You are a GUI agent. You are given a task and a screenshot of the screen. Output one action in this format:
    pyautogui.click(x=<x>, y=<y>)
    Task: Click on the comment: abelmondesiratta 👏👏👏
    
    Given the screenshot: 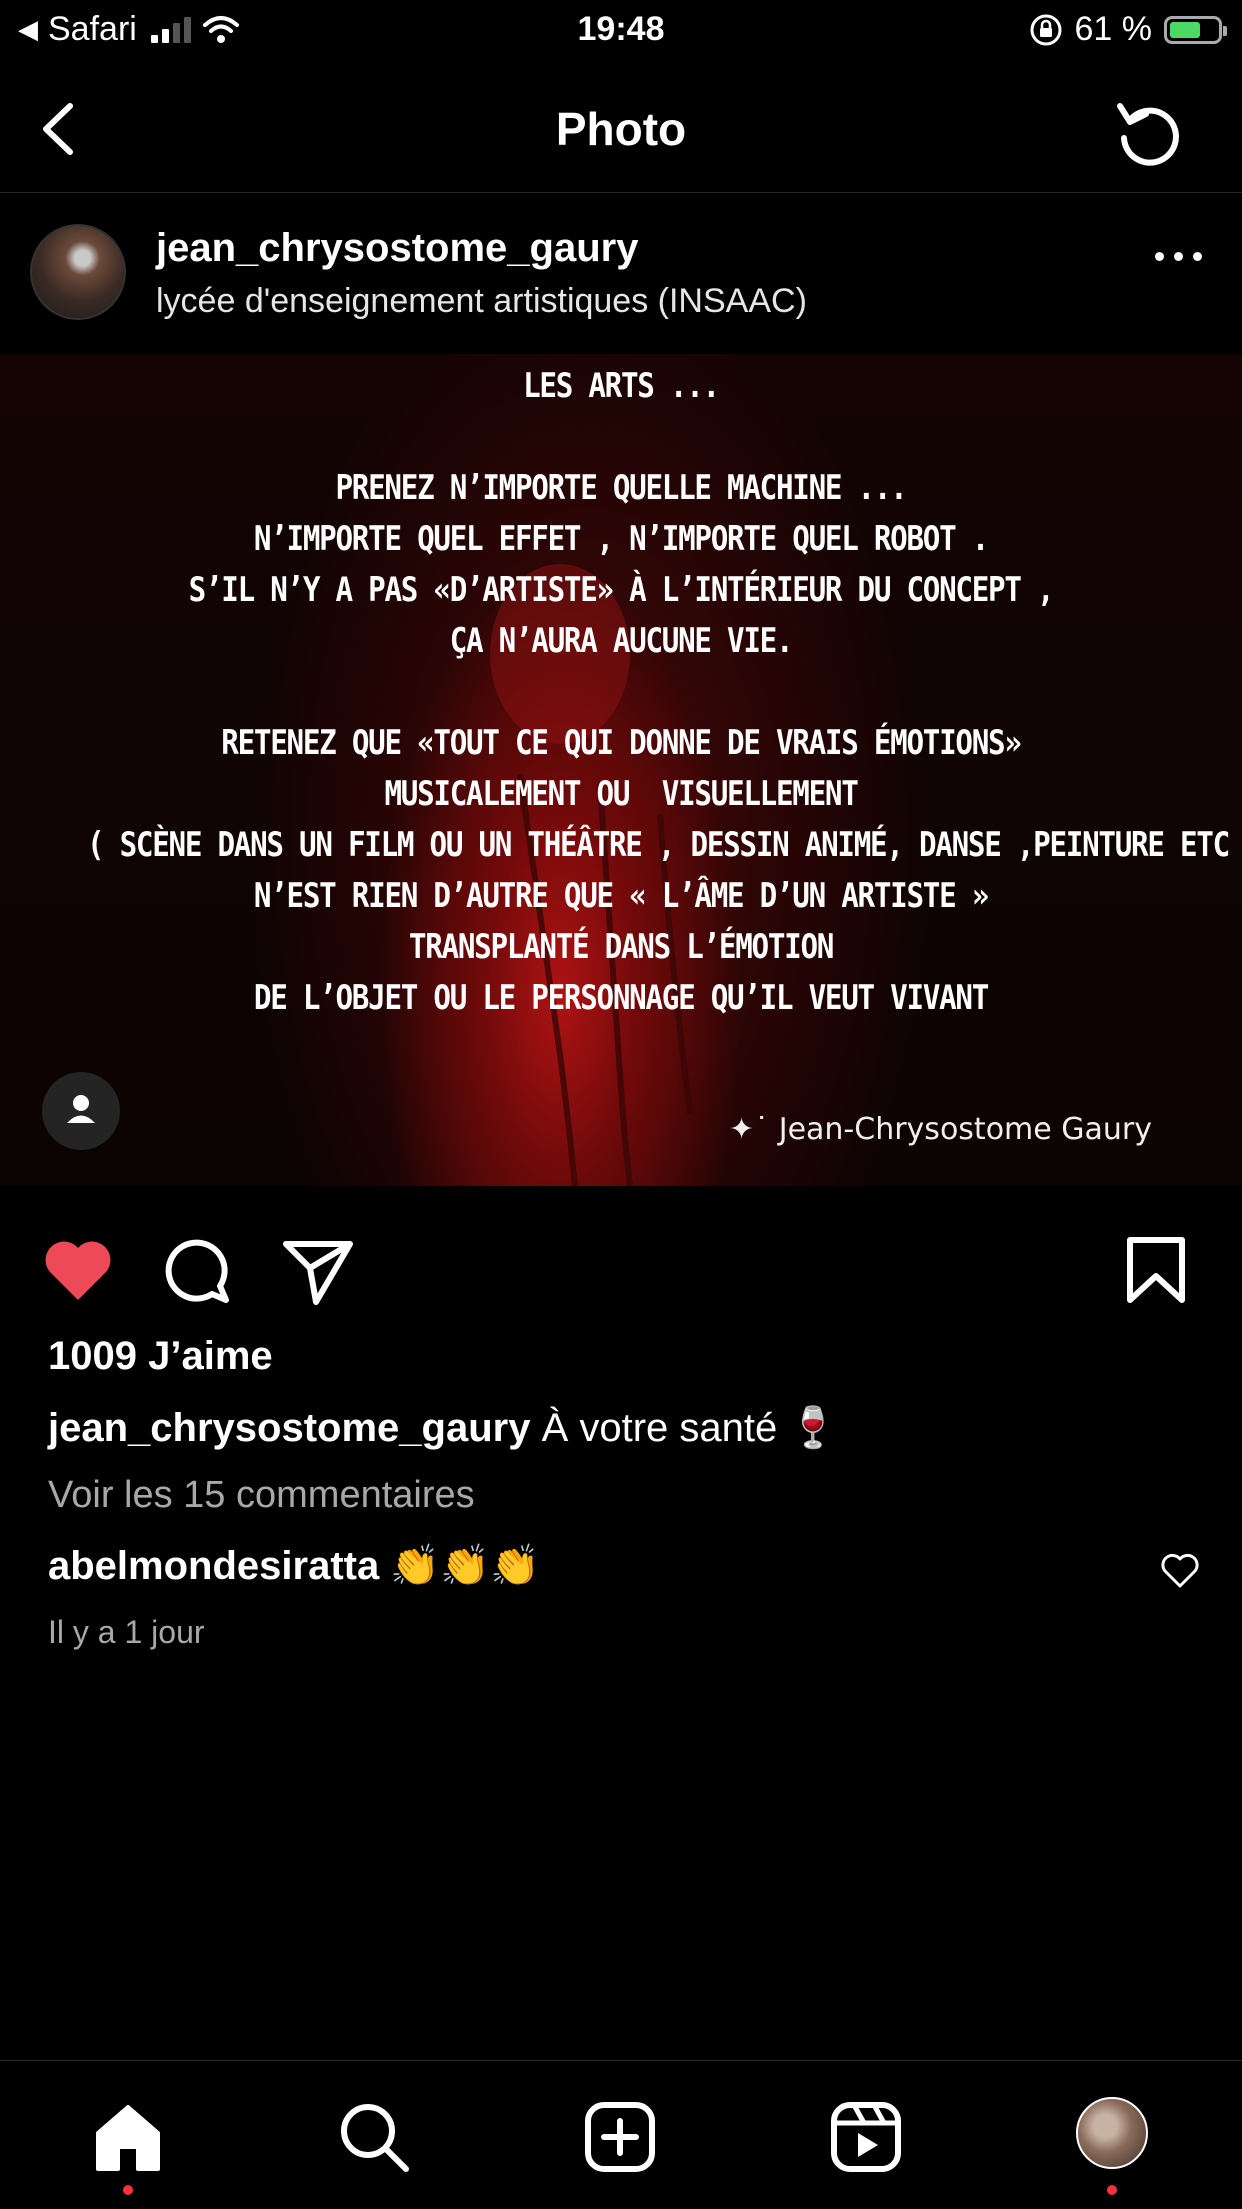 What is the action you would take?
    pyautogui.click(x=294, y=1565)
    